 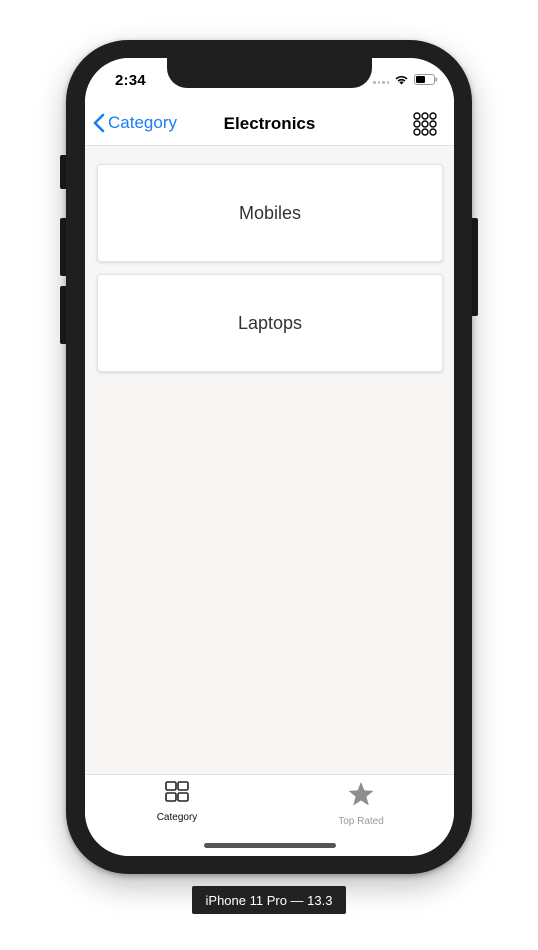 I want to click on home-indicator, so click(x=270, y=845).